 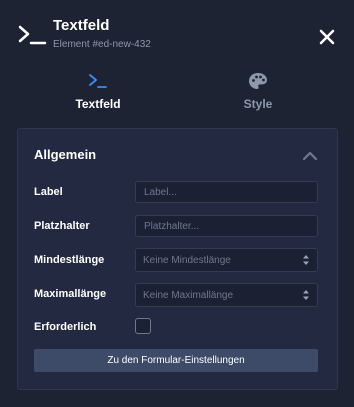 What do you see at coordinates (327, 37) in the screenshot?
I see `close-icon` at bounding box center [327, 37].